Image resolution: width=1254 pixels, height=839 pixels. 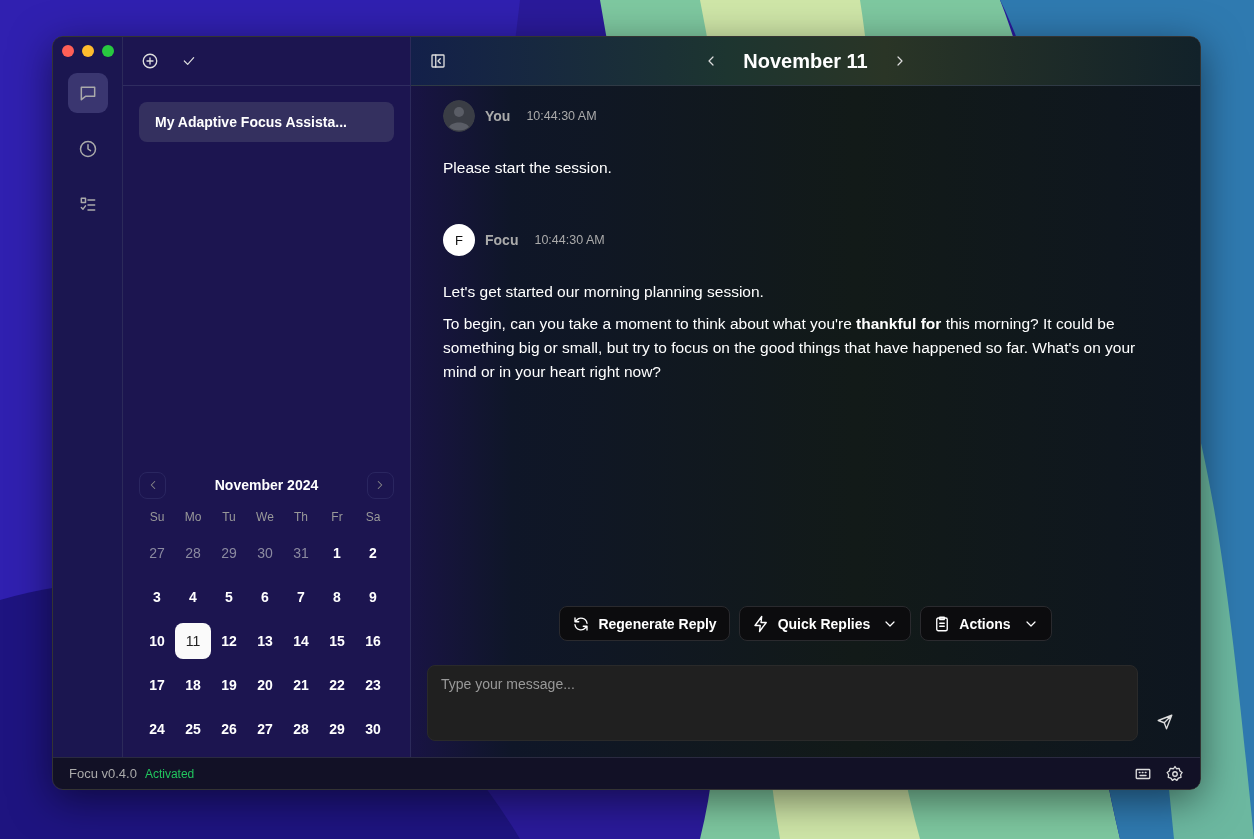 What do you see at coordinates (88, 51) in the screenshot?
I see `minimize-icon` at bounding box center [88, 51].